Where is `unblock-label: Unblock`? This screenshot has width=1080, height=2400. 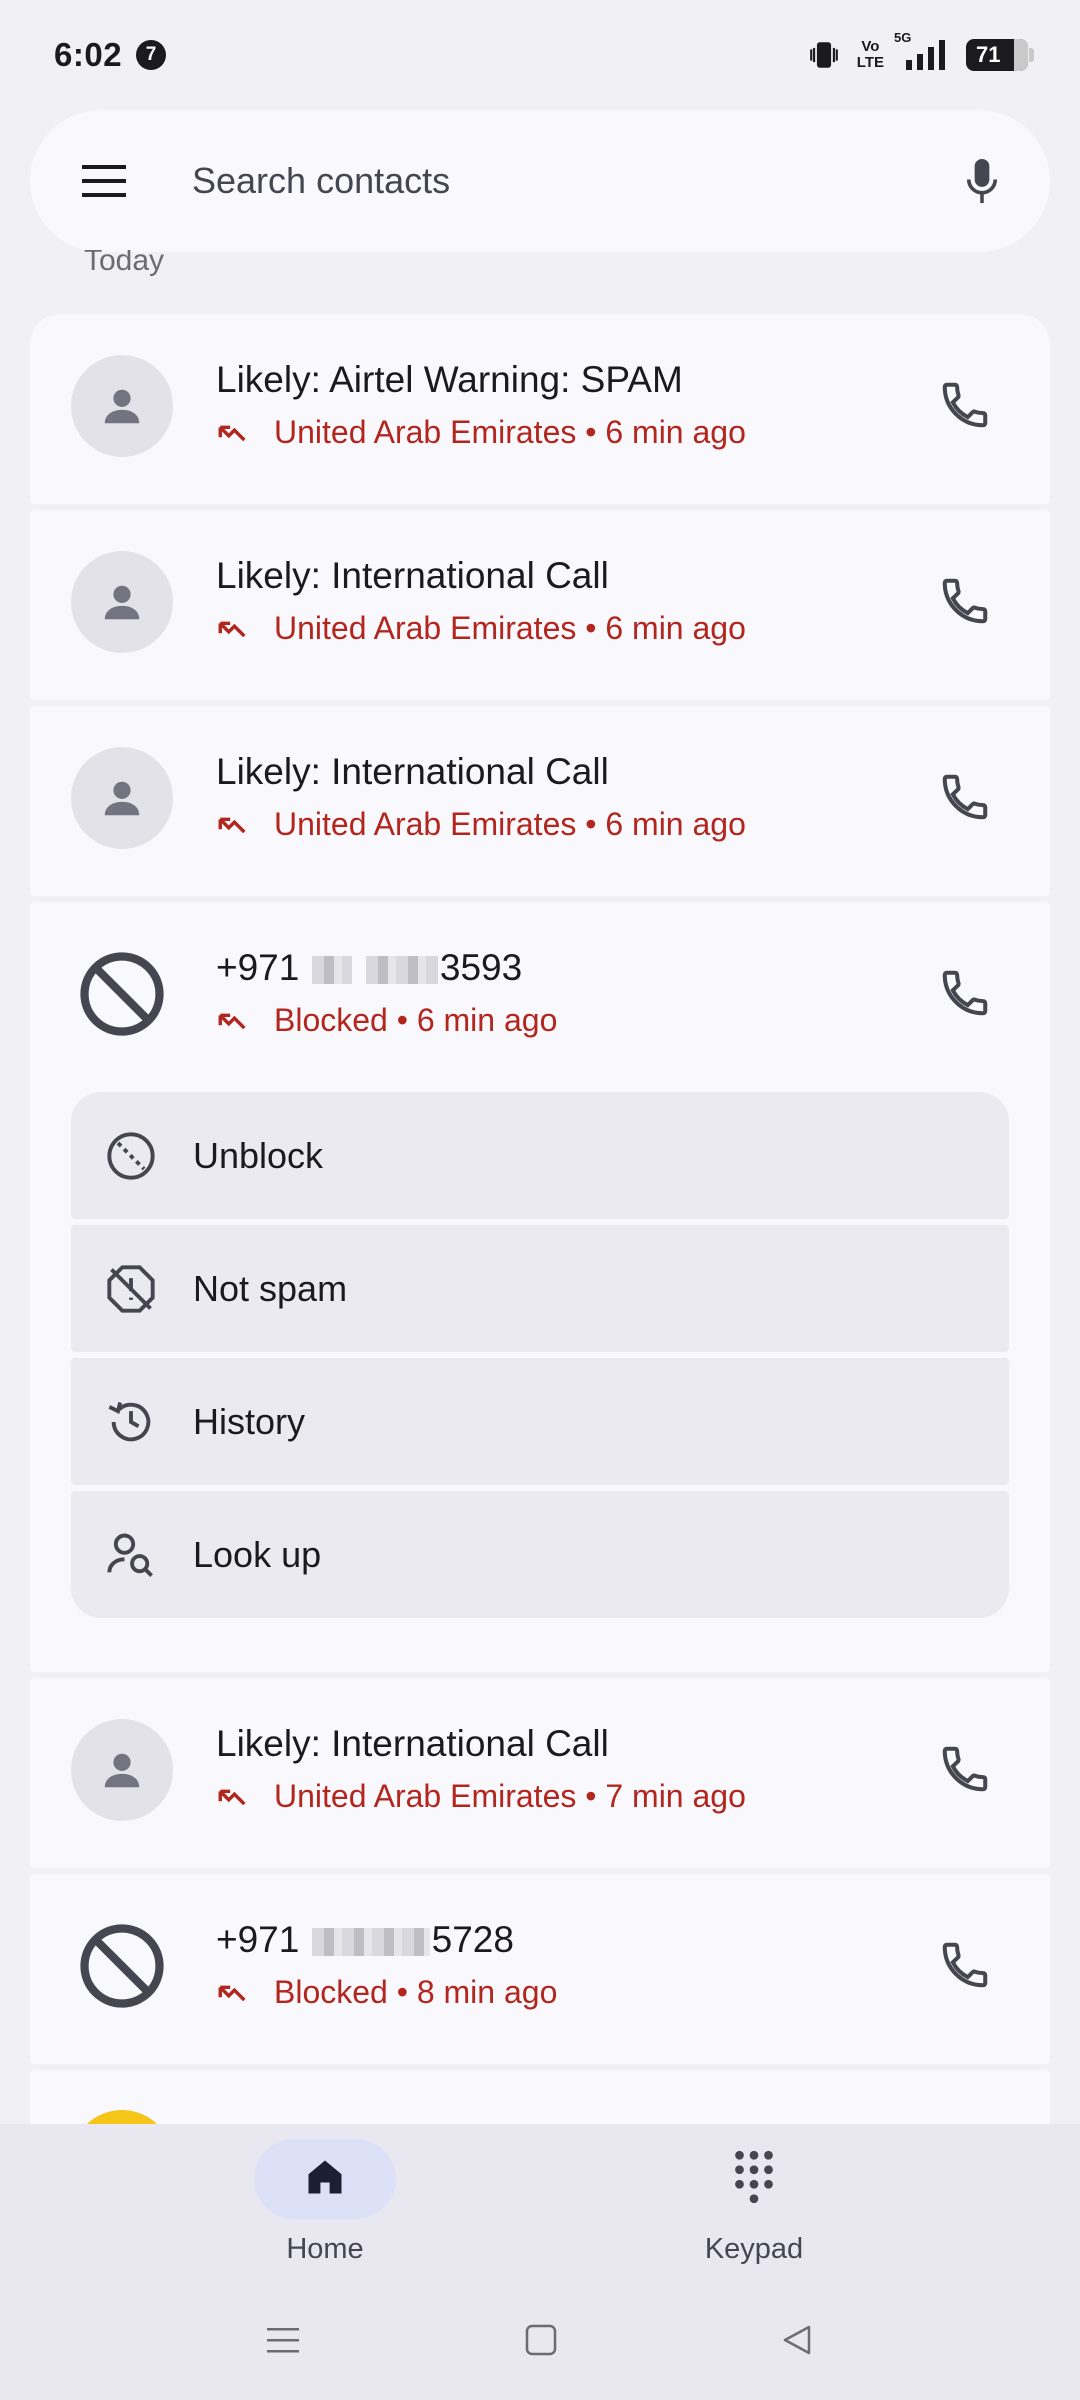 unblock-label: Unblock is located at coordinates (258, 1155).